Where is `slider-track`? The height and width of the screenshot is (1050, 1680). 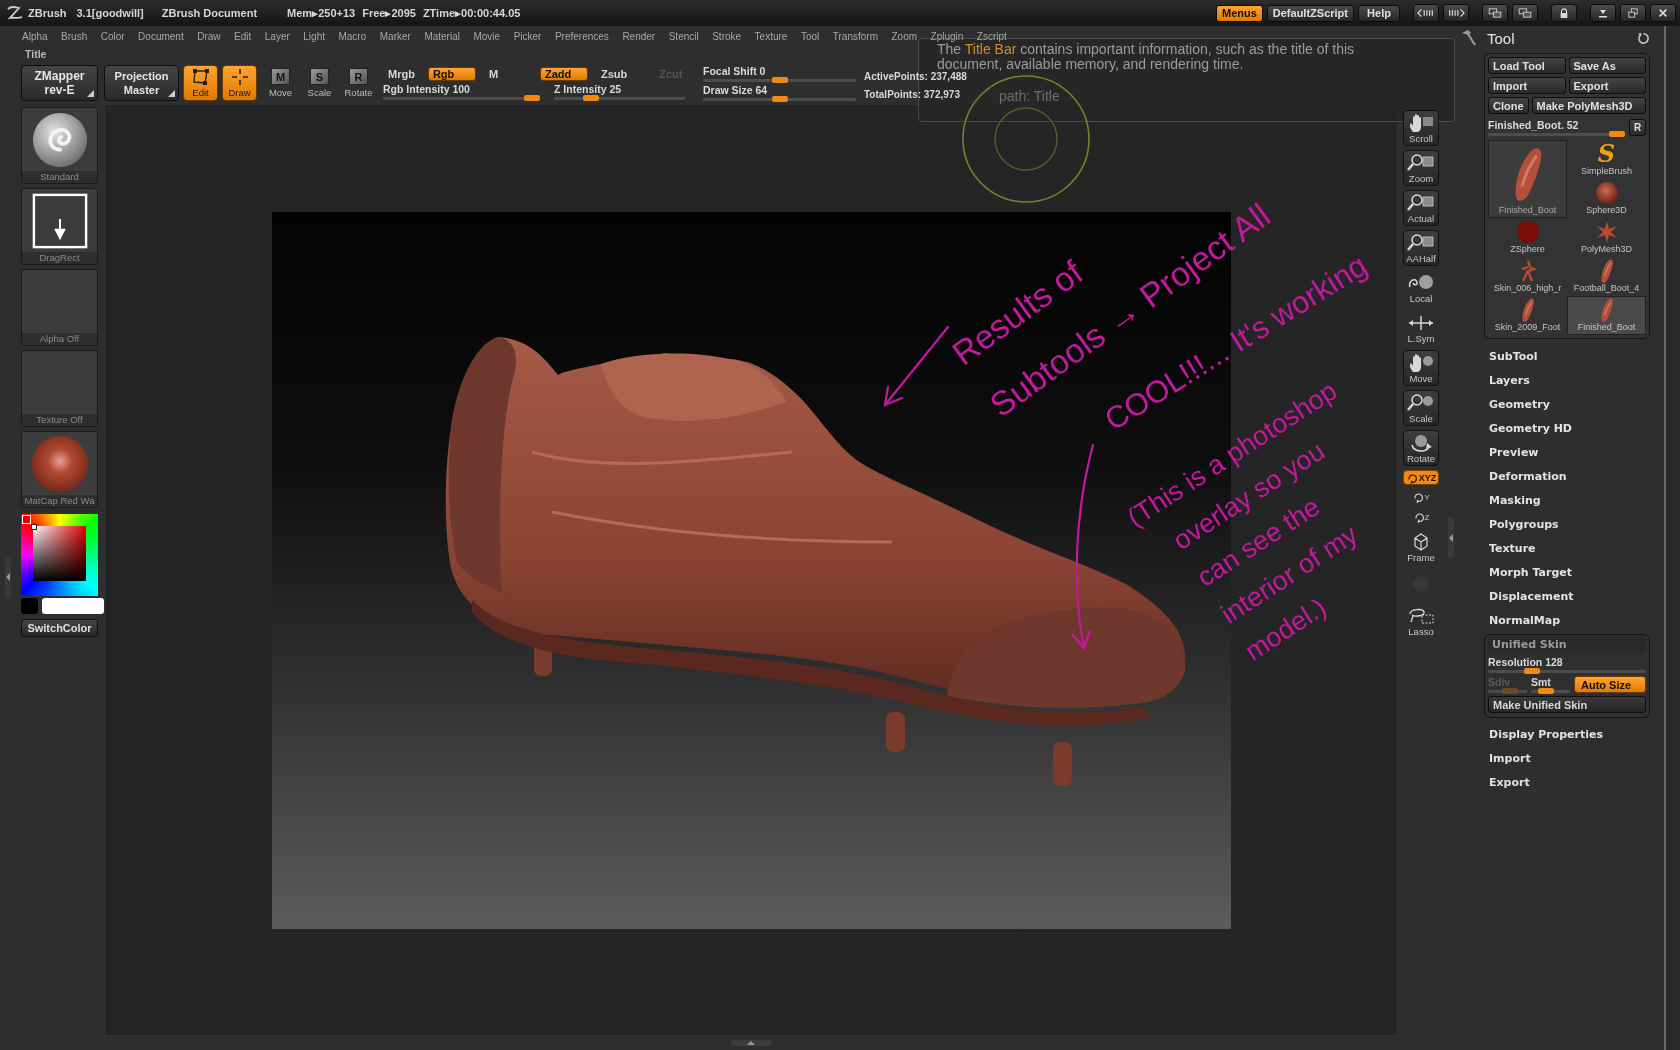 slider-track is located at coordinates (1550, 691).